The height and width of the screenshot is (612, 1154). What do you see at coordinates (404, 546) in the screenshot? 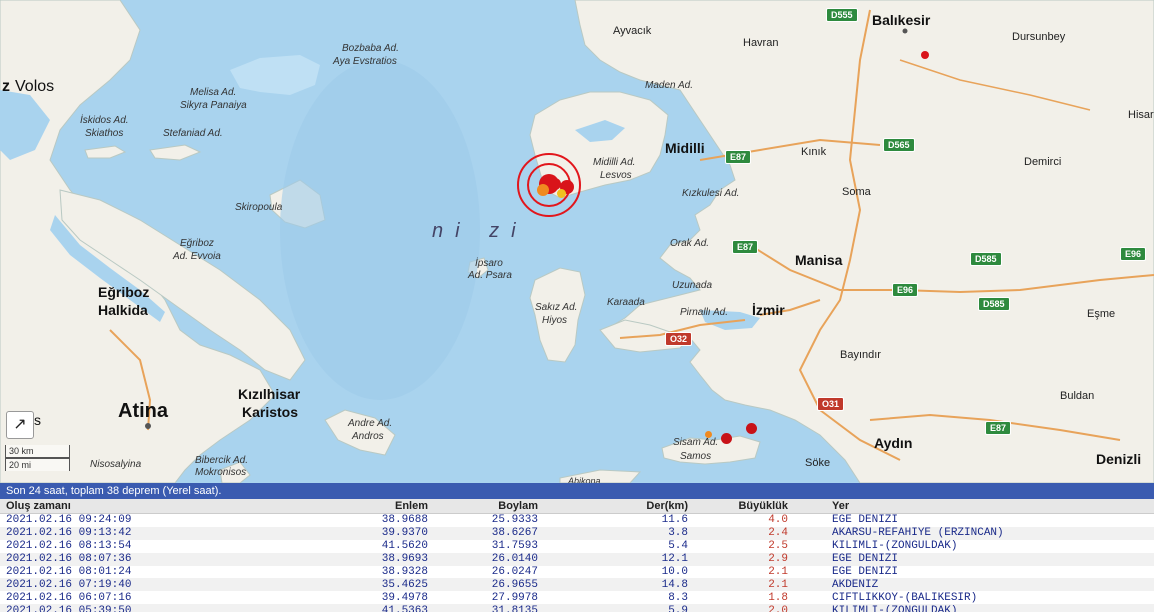
I see `cell-lat: 41.5620` at bounding box center [404, 546].